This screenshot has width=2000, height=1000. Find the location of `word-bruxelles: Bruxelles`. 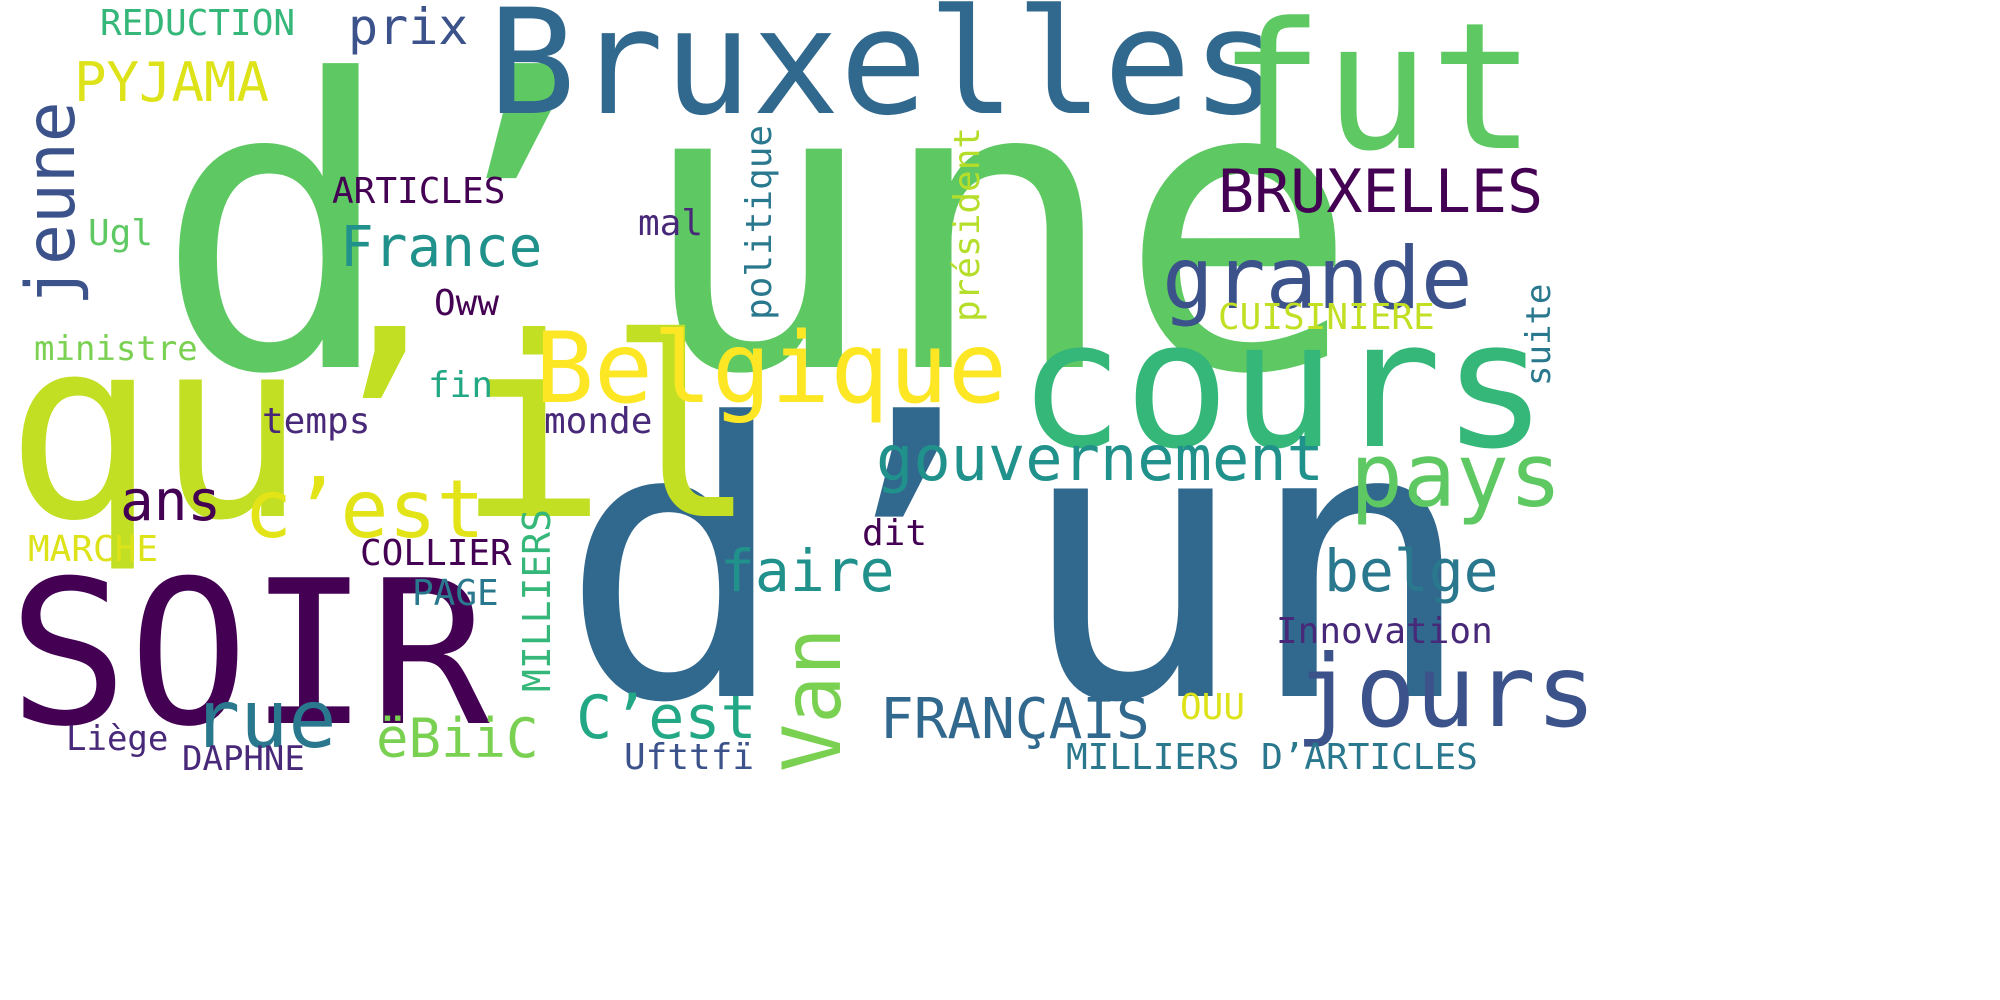

word-bruxelles: Bruxelles is located at coordinates (884, 74).